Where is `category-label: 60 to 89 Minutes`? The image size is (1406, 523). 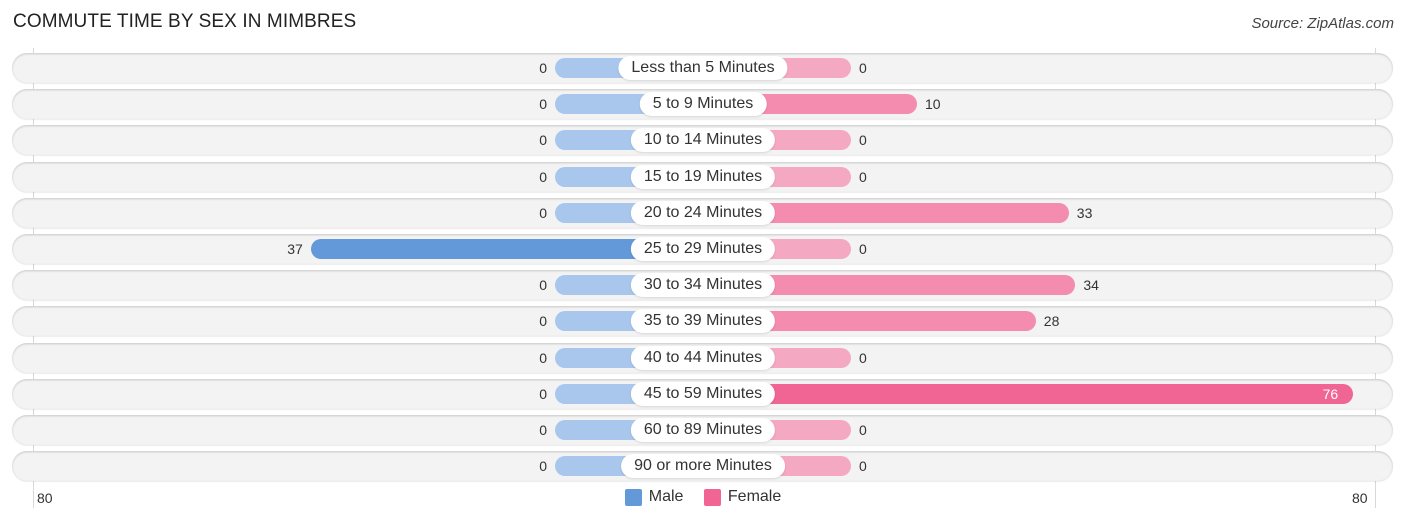
category-label: 60 to 89 Minutes is located at coordinates (703, 430).